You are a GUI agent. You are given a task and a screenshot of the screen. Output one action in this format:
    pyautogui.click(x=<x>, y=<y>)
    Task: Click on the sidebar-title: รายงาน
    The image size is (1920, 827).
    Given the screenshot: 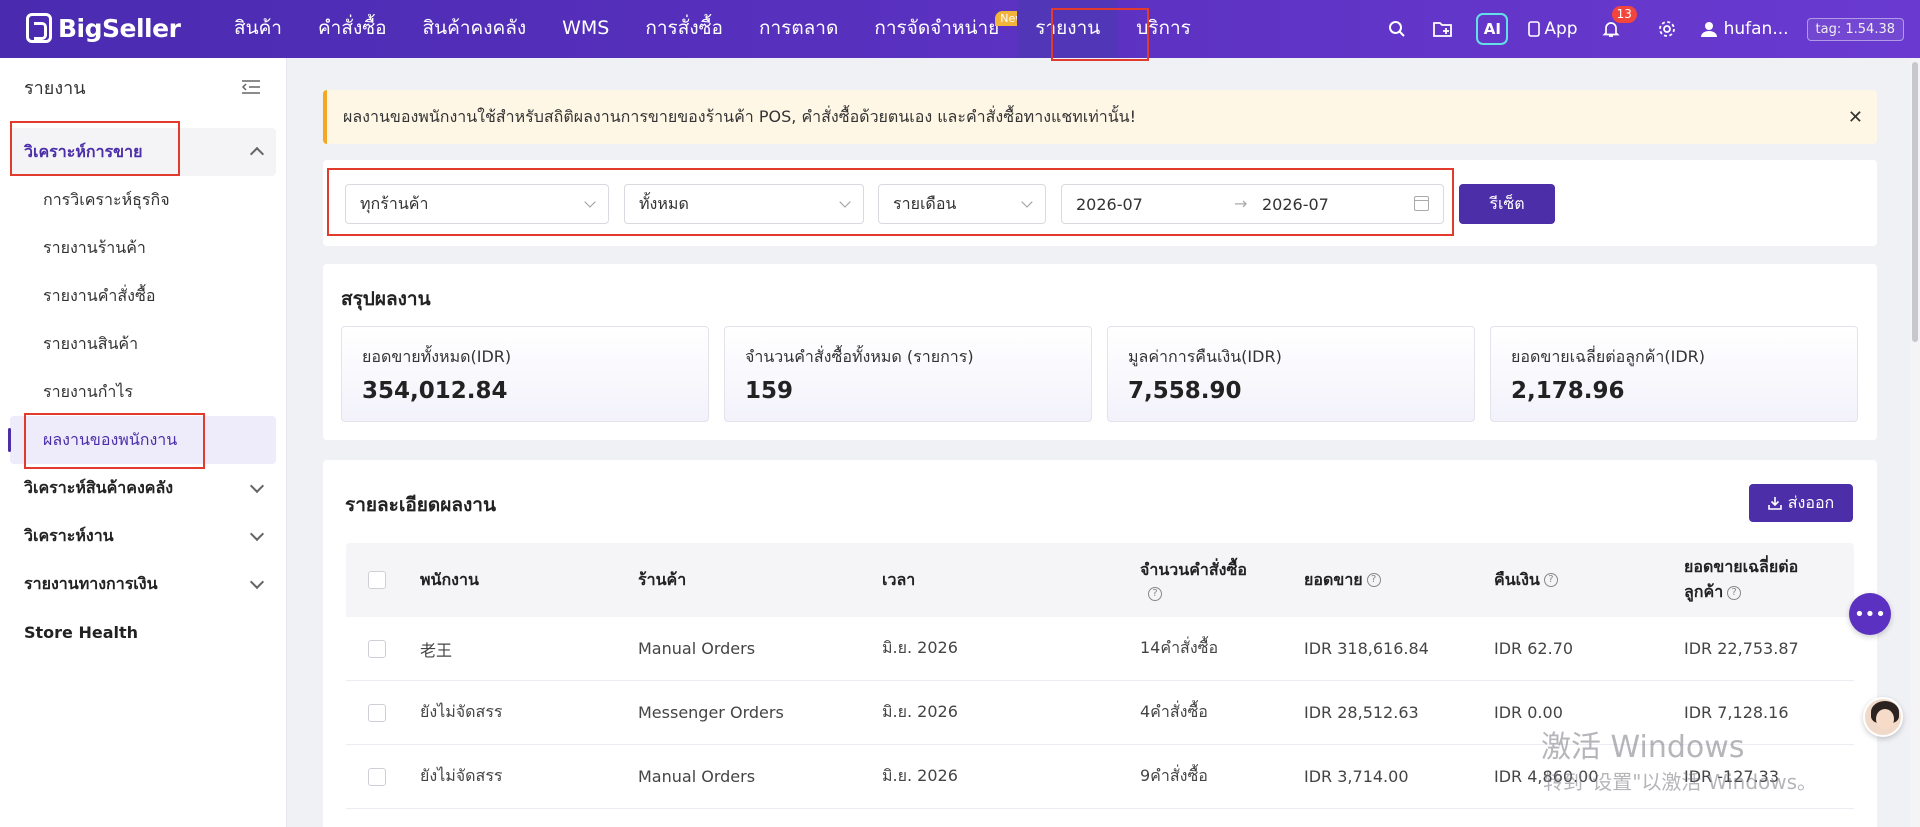 What is the action you would take?
    pyautogui.click(x=55, y=88)
    